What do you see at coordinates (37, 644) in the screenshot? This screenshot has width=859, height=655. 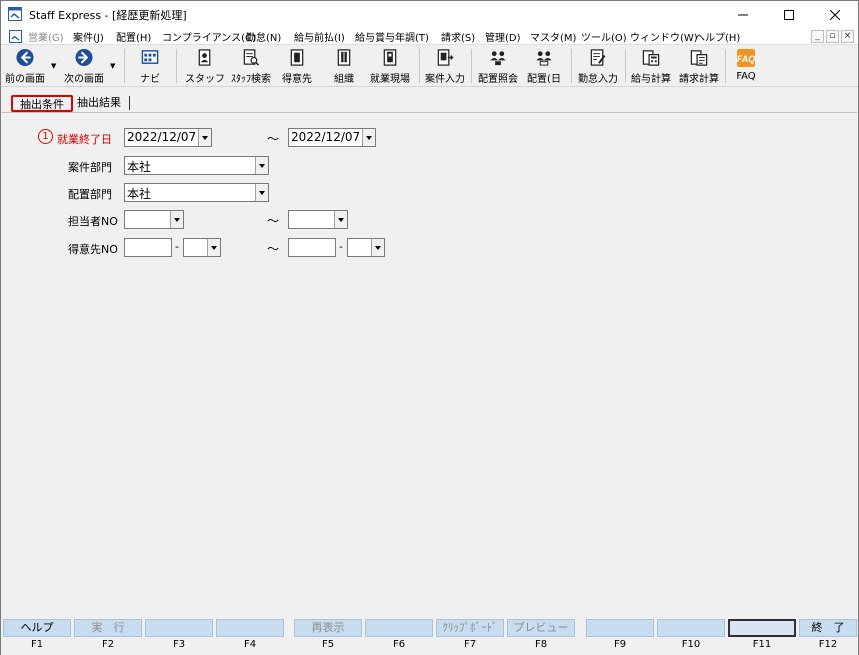 I see `f1-key-label: F1` at bounding box center [37, 644].